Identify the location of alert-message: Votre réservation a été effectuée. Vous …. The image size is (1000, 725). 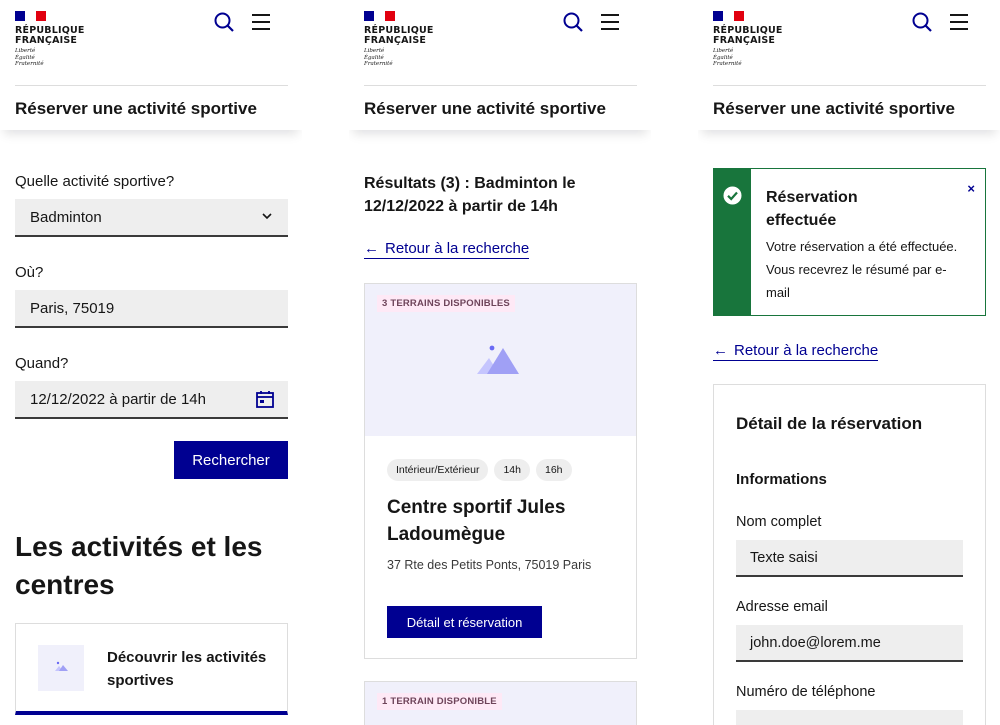
(862, 269).